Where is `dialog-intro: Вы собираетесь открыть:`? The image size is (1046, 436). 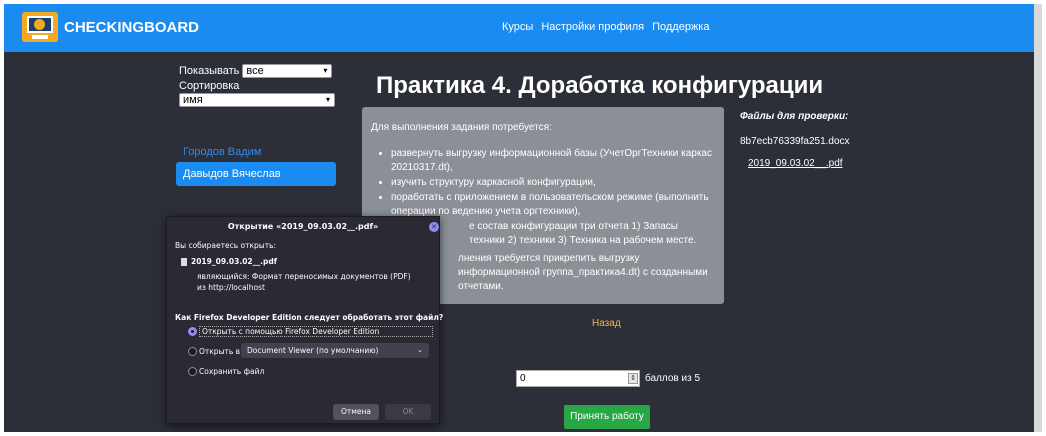 dialog-intro: Вы собираетесь открыть: is located at coordinates (226, 245).